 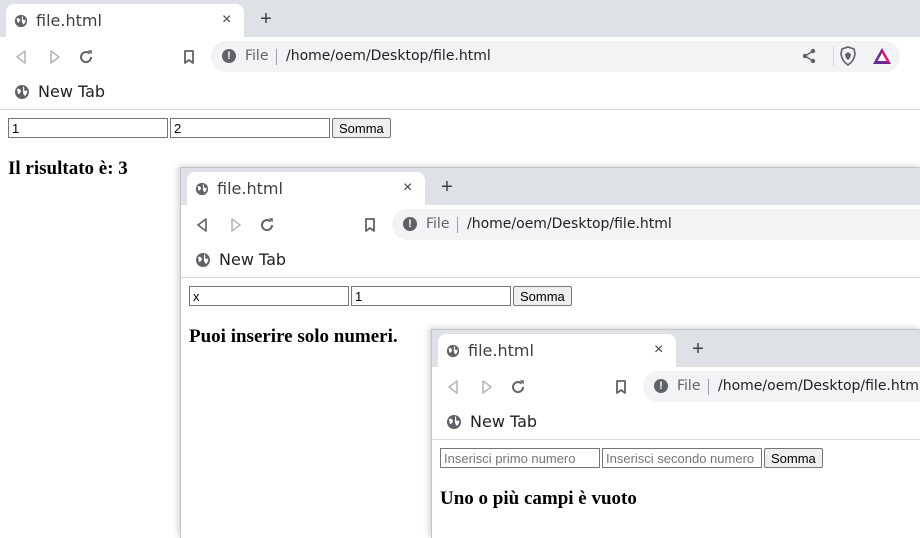 What do you see at coordinates (68, 168) in the screenshot?
I see `result-text: Il risultato è: 3` at bounding box center [68, 168].